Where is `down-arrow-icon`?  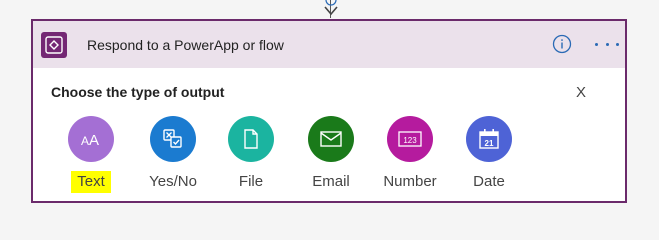
down-arrow-icon is located at coordinates (331, 8).